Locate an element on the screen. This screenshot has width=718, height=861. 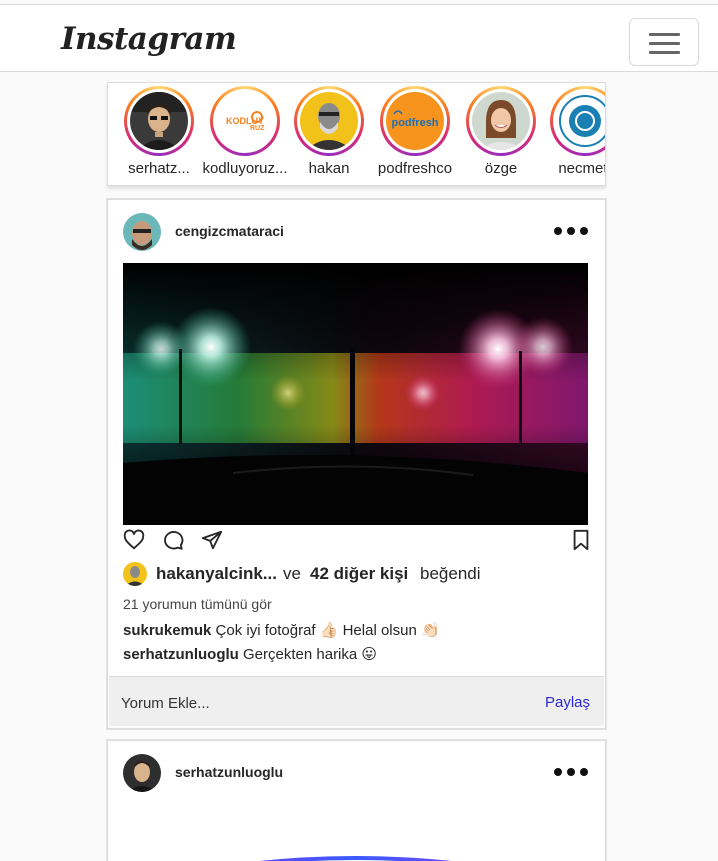
post-username: cengizcmataraci is located at coordinates (229, 231).